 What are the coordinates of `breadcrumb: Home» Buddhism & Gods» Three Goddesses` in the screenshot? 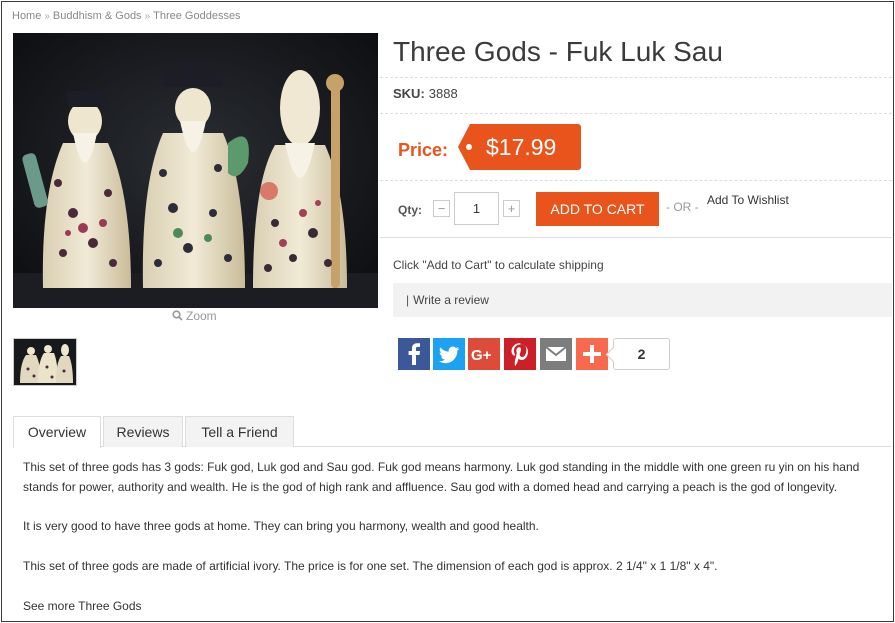 It's located at (126, 16).